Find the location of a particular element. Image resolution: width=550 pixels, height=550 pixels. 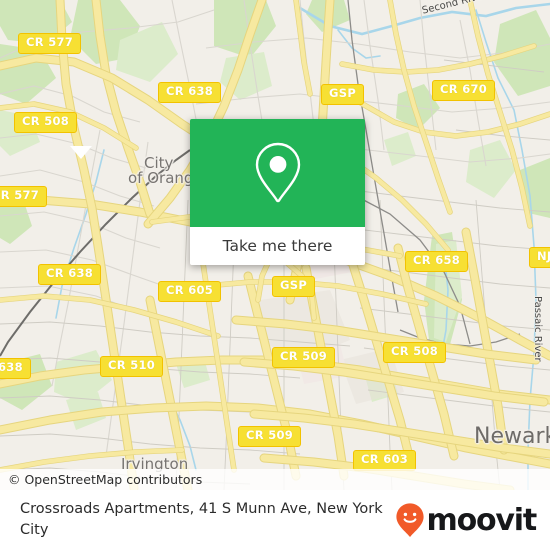

location-pin-icon is located at coordinates (277, 172).